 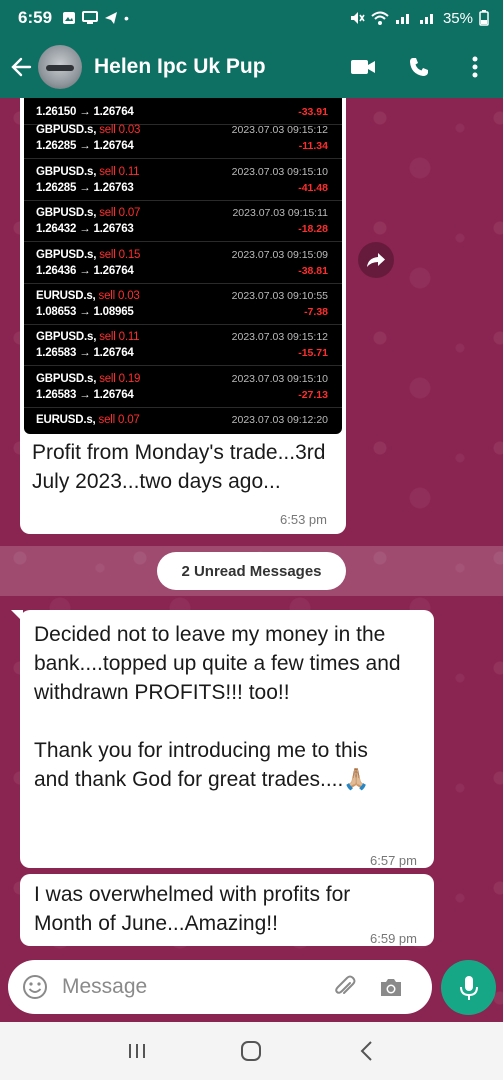 I want to click on notification-icons: •, so click(x=95, y=18).